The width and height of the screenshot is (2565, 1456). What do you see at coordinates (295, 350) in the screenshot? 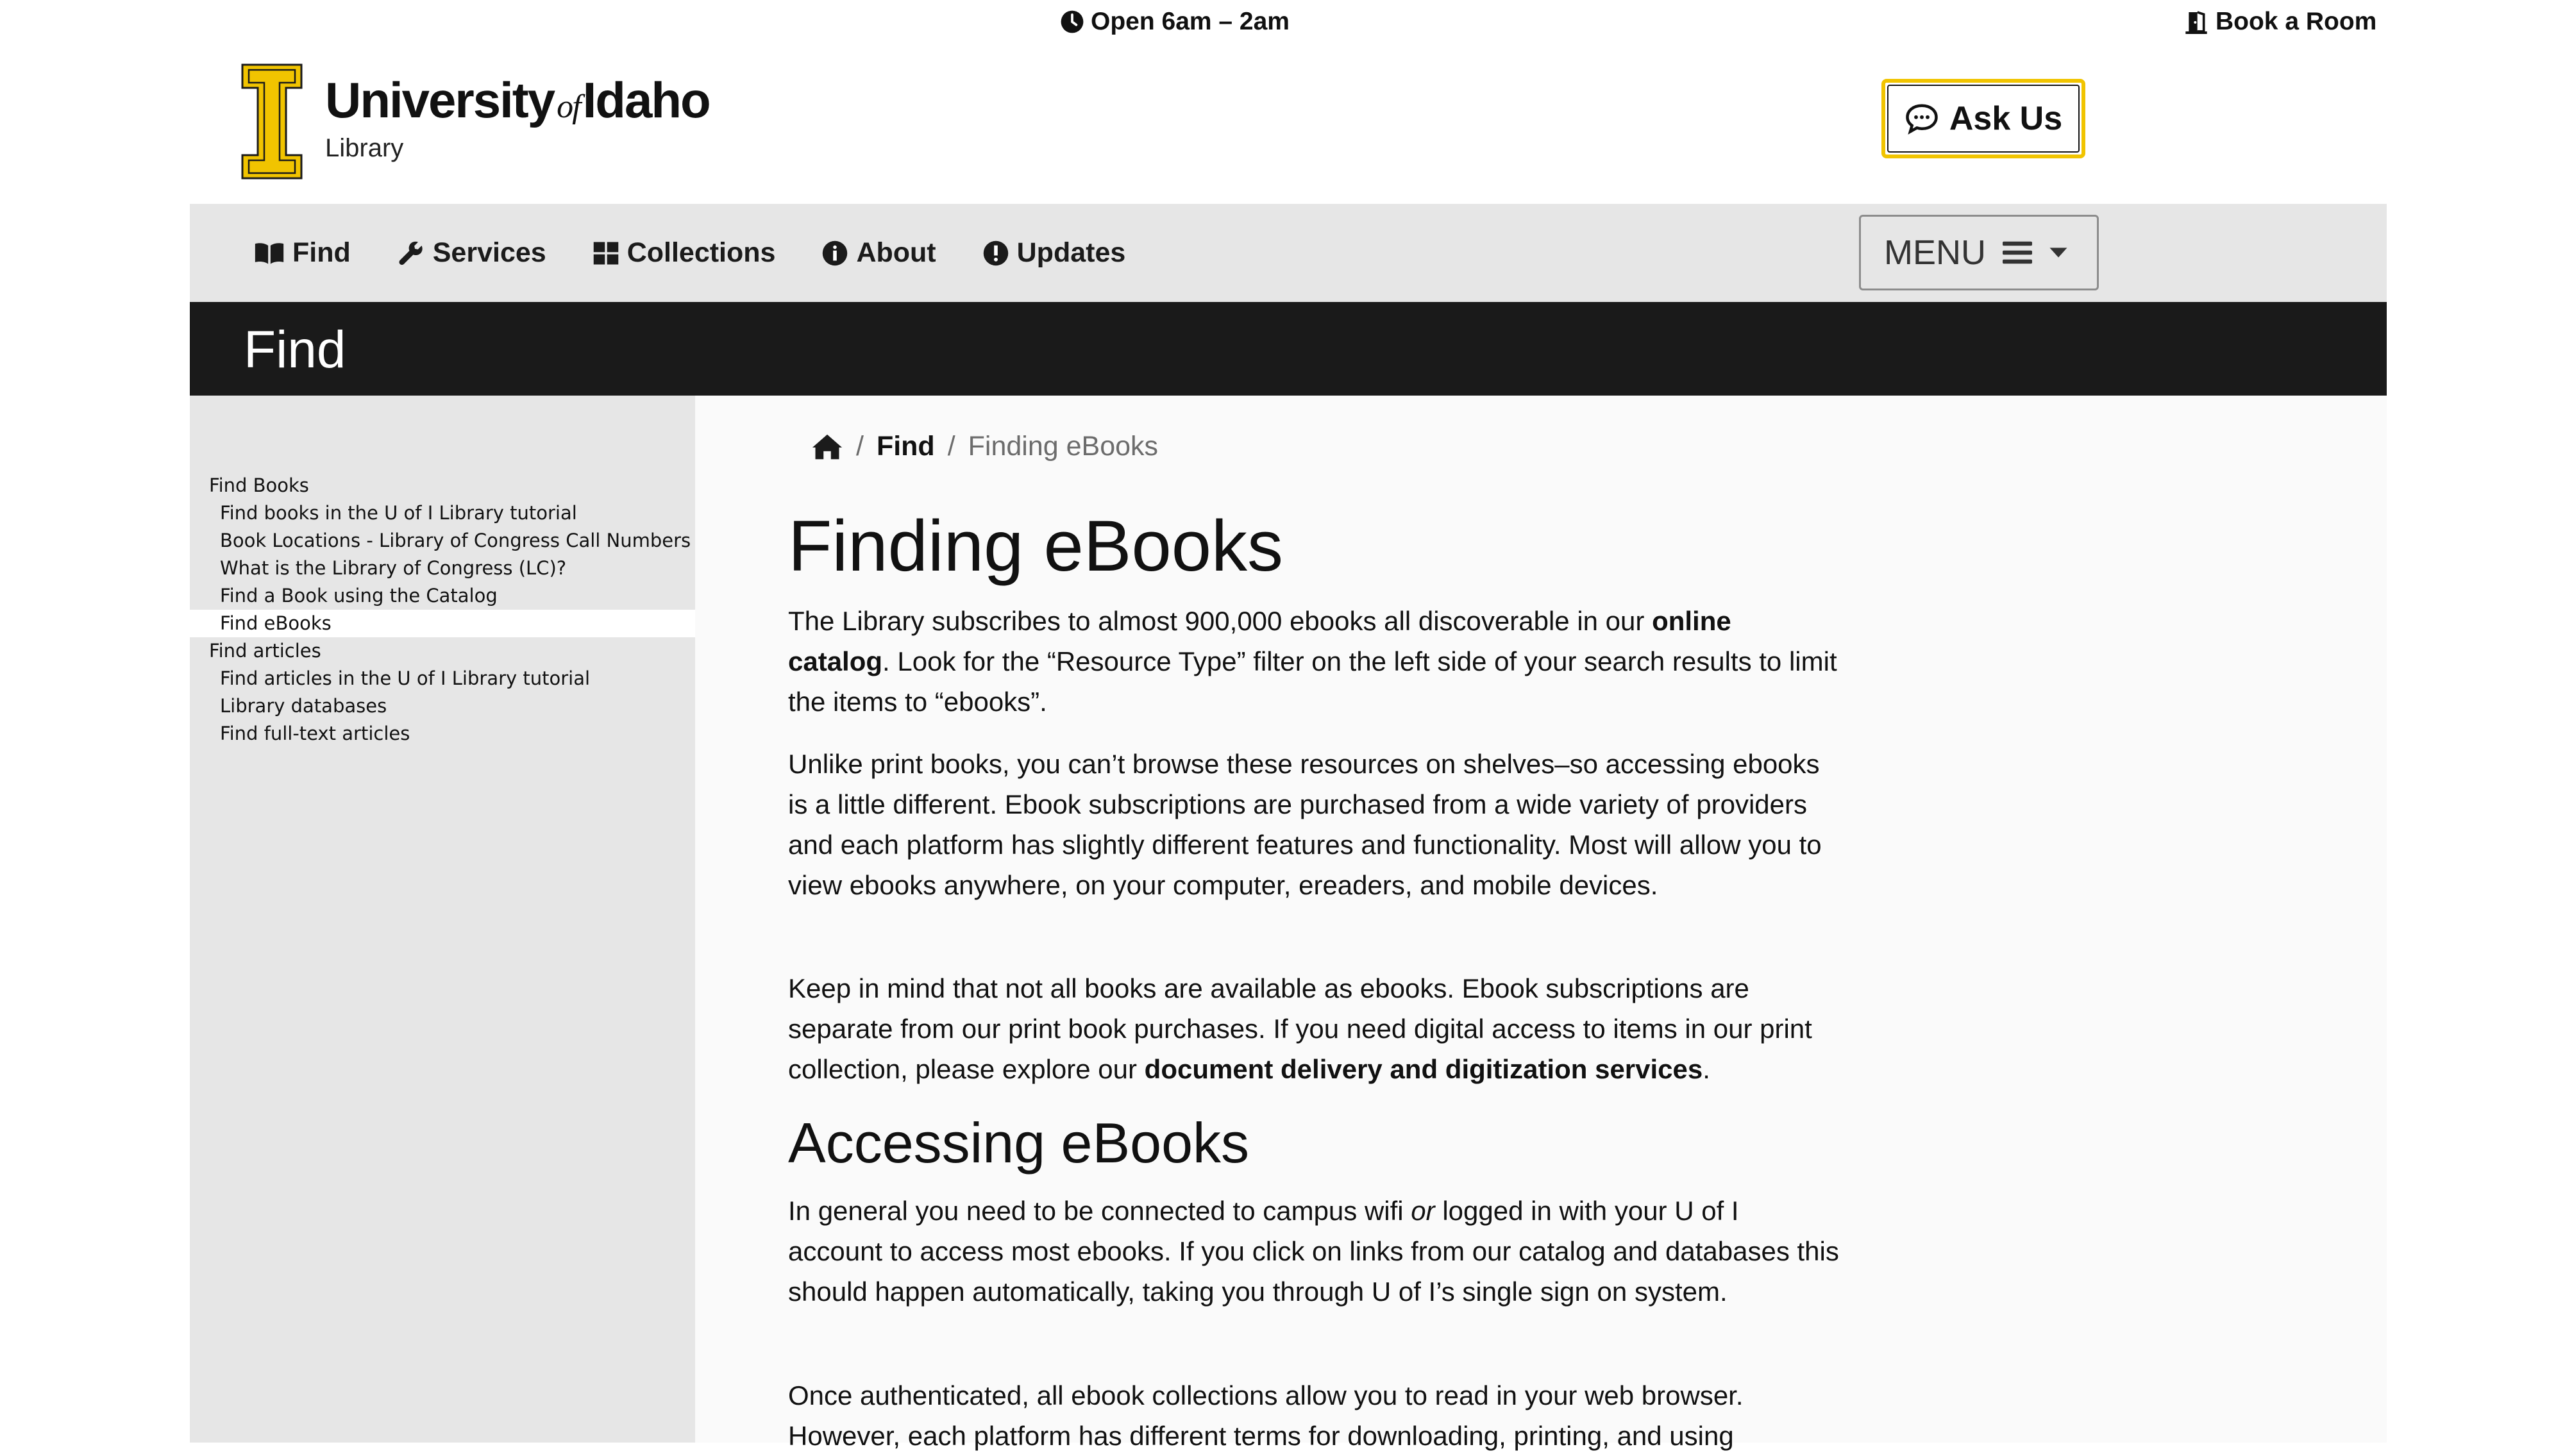
I see `banner-title: Find` at bounding box center [295, 350].